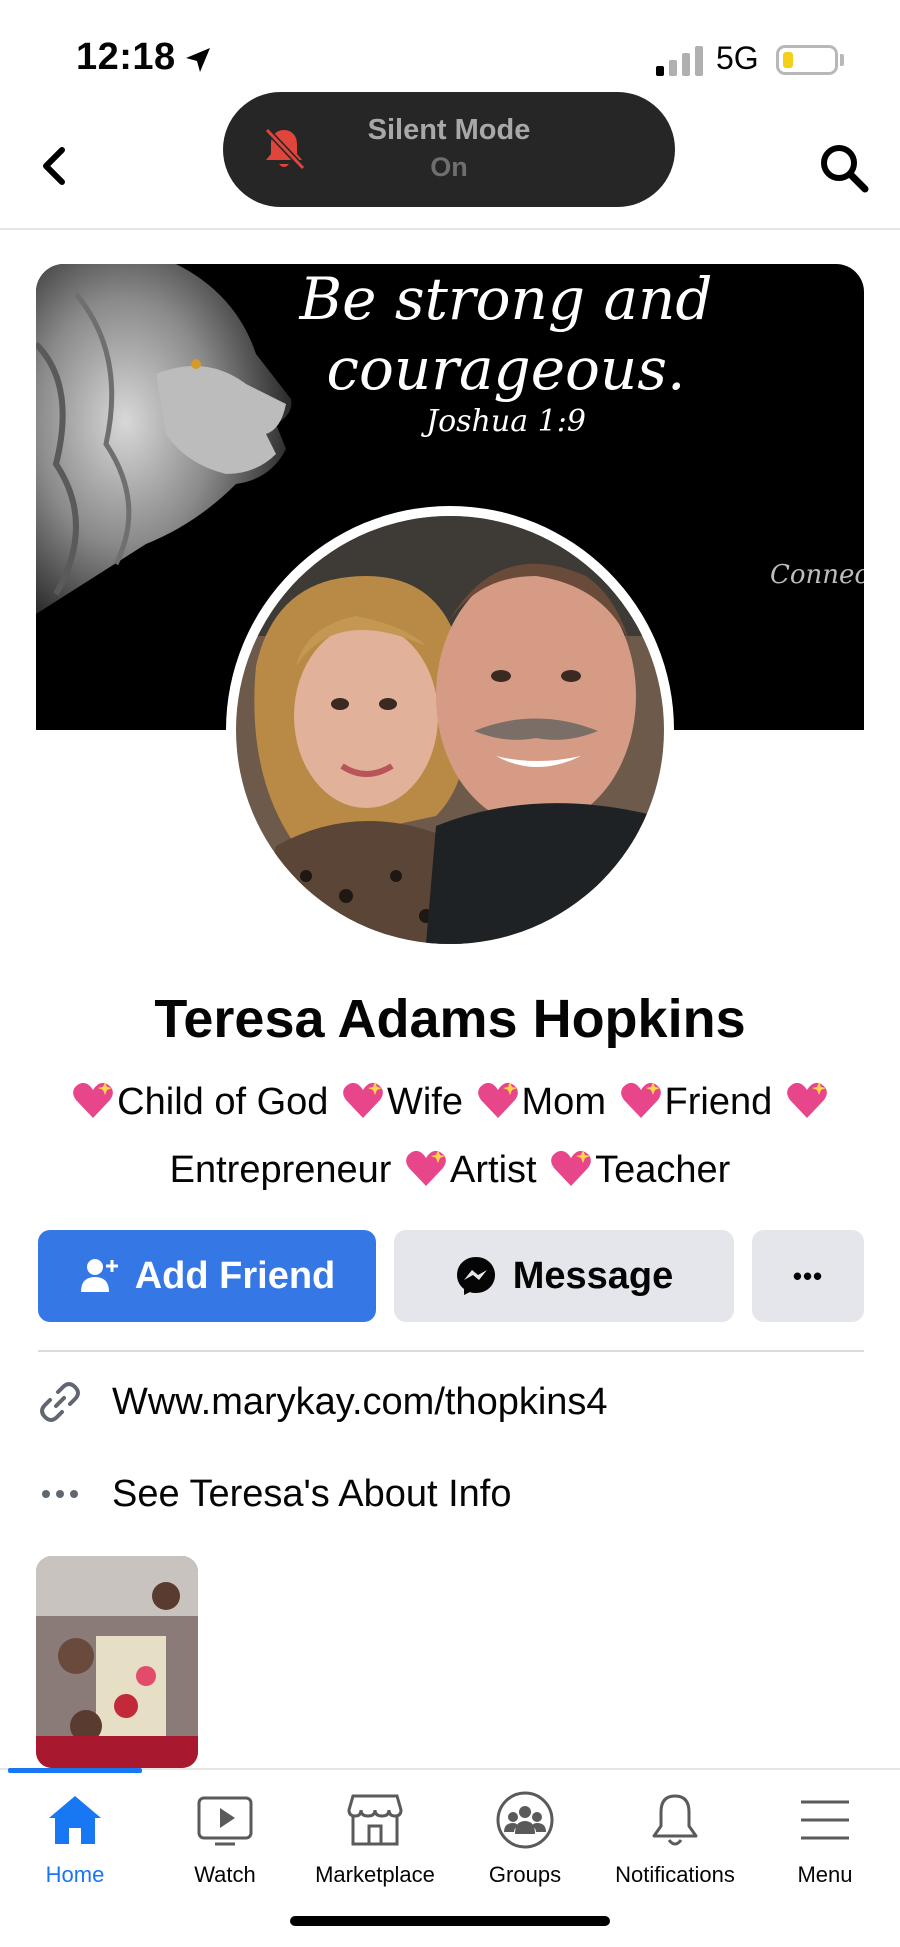  I want to click on tab-label: Groups, so click(525, 1874).